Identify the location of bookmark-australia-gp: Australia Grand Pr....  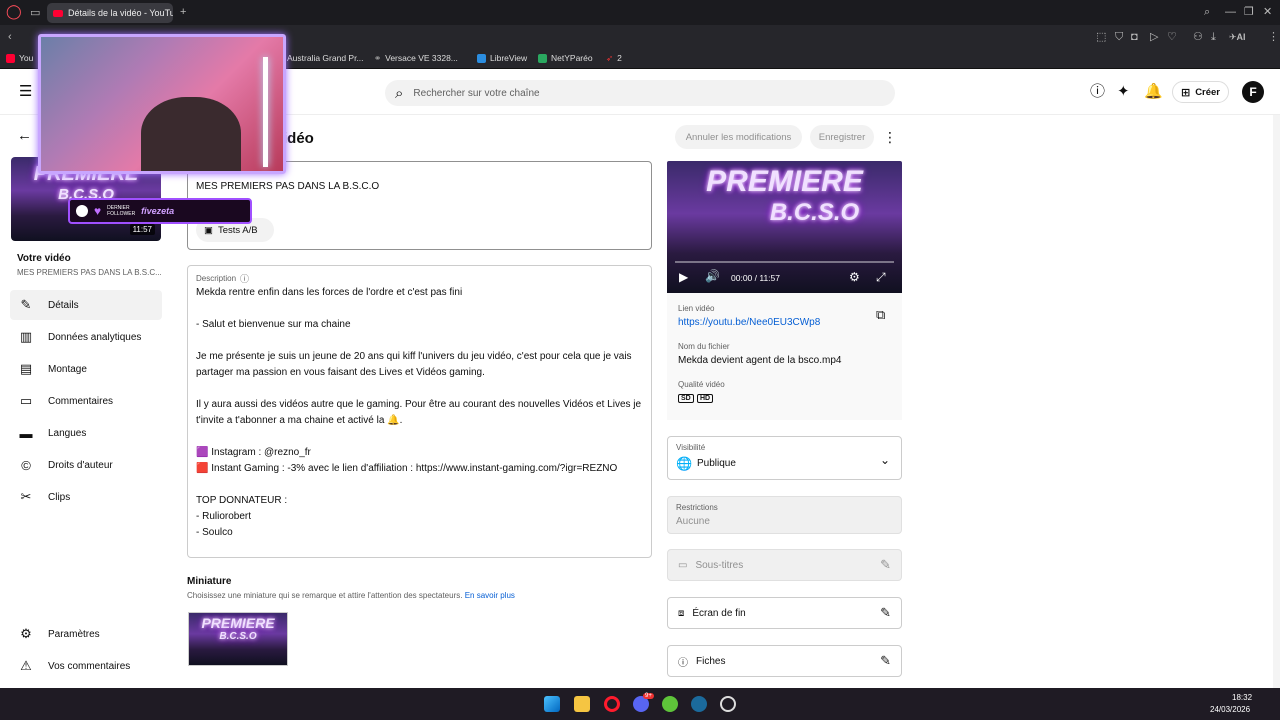
(325, 58).